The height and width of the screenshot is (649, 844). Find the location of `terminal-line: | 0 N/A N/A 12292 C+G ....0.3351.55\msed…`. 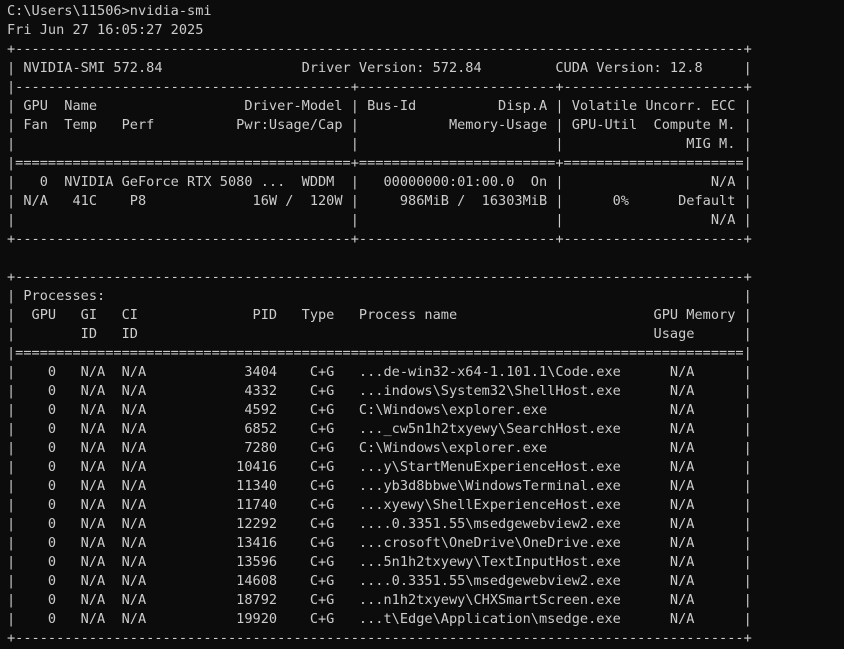

terminal-line: | 0 N/A N/A 12292 C+G ....0.3351.55\msed… is located at coordinates (379, 524).